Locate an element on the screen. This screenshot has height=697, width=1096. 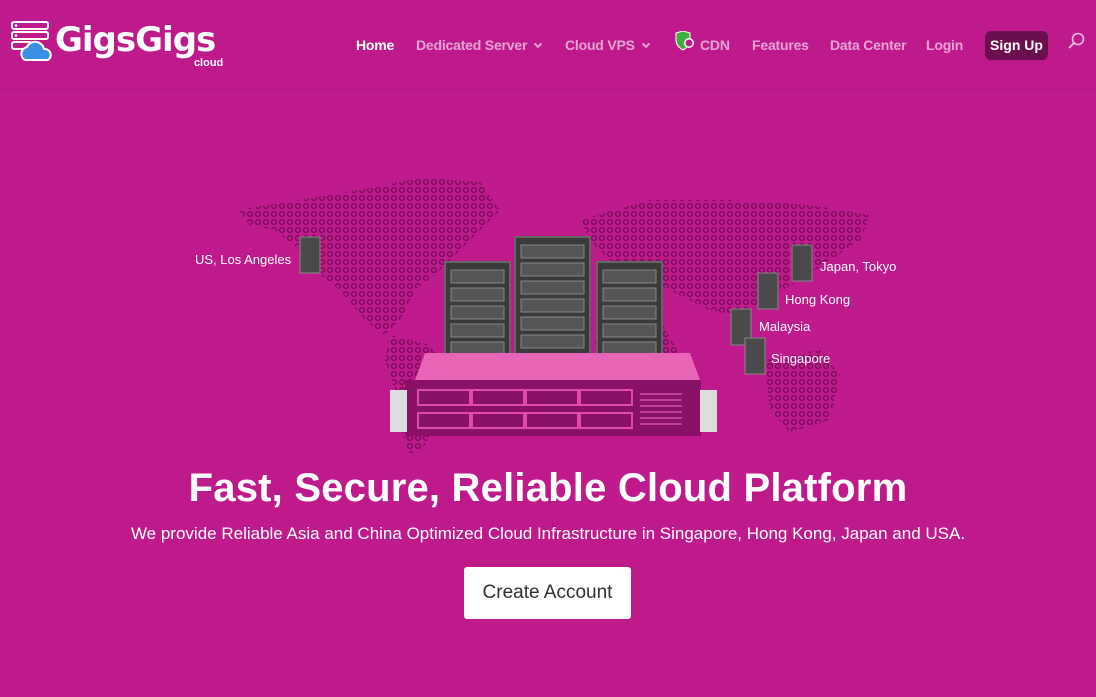
nav-cloud-vps-label: Cloud VPS is located at coordinates (600, 45).